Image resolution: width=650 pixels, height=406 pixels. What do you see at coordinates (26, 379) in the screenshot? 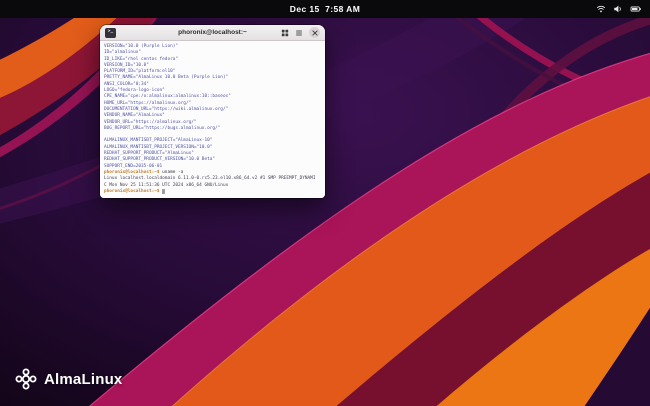
I see `almalinux-logo-icon` at bounding box center [26, 379].